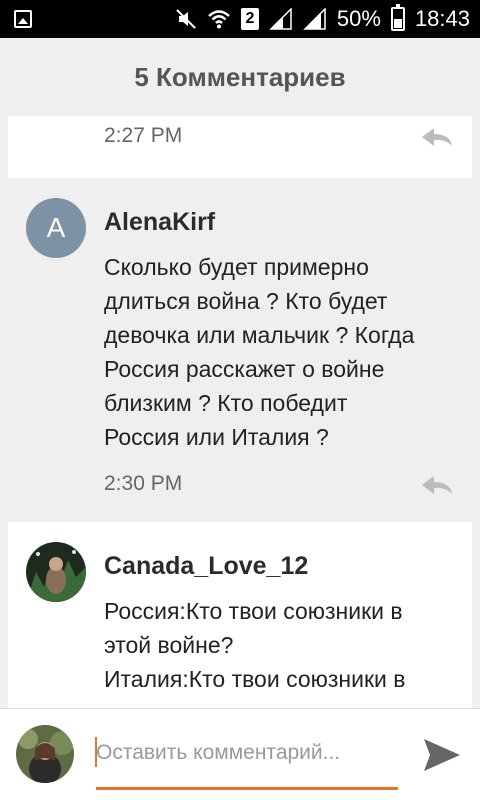  I want to click on comment-line: Россия расскажет о войне, so click(244, 369).